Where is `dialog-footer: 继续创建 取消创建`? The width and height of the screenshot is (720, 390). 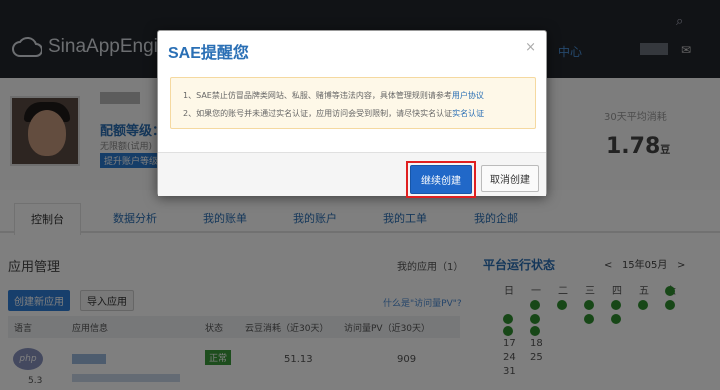 dialog-footer: 继续创建 取消创建 is located at coordinates (352, 175).